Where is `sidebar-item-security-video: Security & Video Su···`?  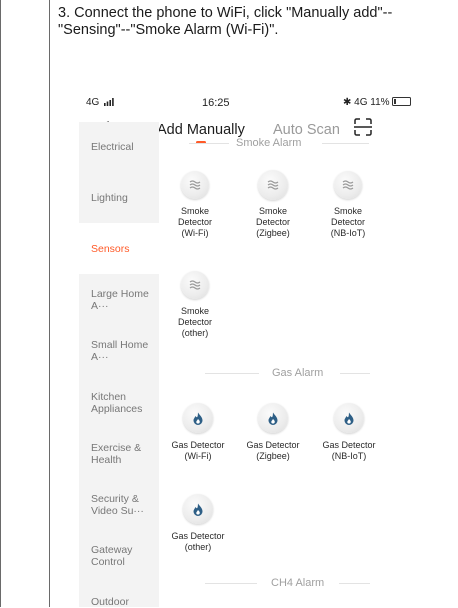 sidebar-item-security-video: Security & Video Su··· is located at coordinates (123, 505).